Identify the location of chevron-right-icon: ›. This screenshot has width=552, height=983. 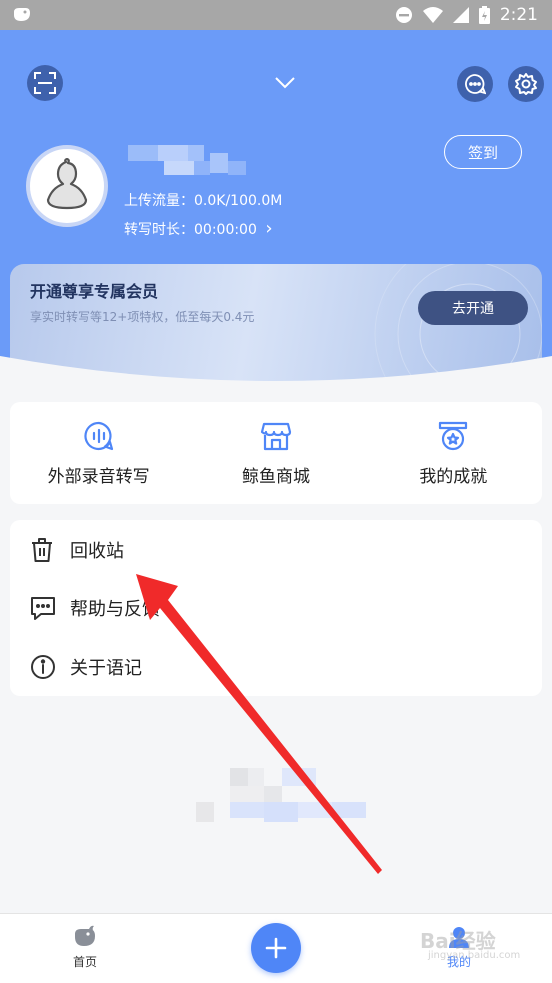
(269, 228).